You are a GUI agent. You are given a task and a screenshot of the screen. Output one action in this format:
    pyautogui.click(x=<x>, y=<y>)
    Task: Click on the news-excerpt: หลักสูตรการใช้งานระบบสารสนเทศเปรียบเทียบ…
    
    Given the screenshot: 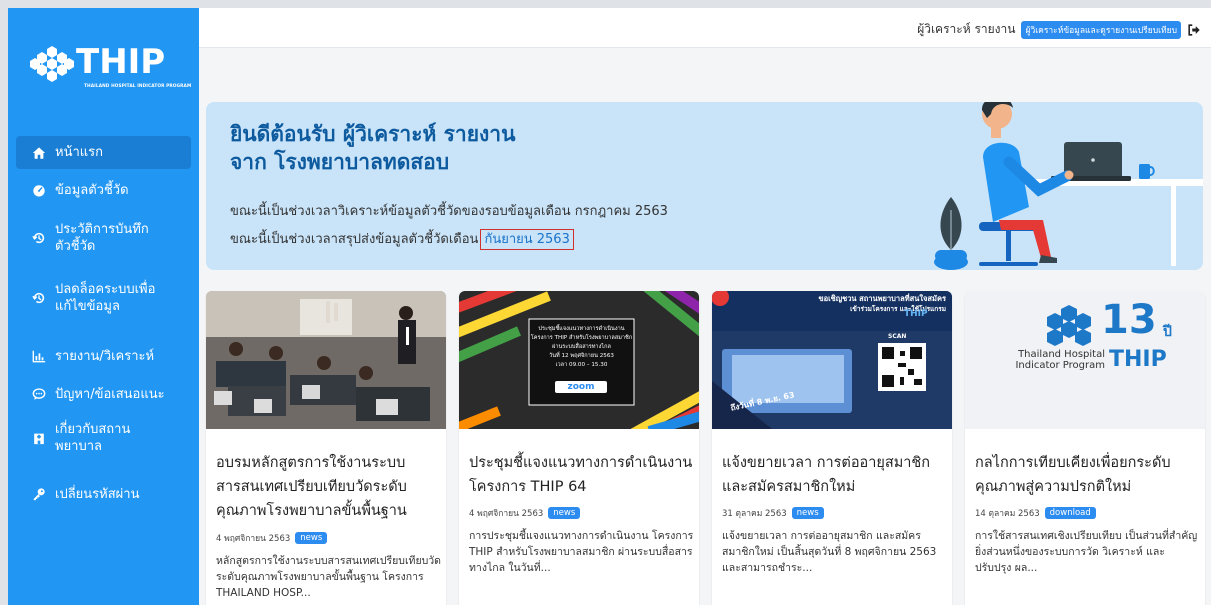 What is the action you would take?
    pyautogui.click(x=328, y=577)
    